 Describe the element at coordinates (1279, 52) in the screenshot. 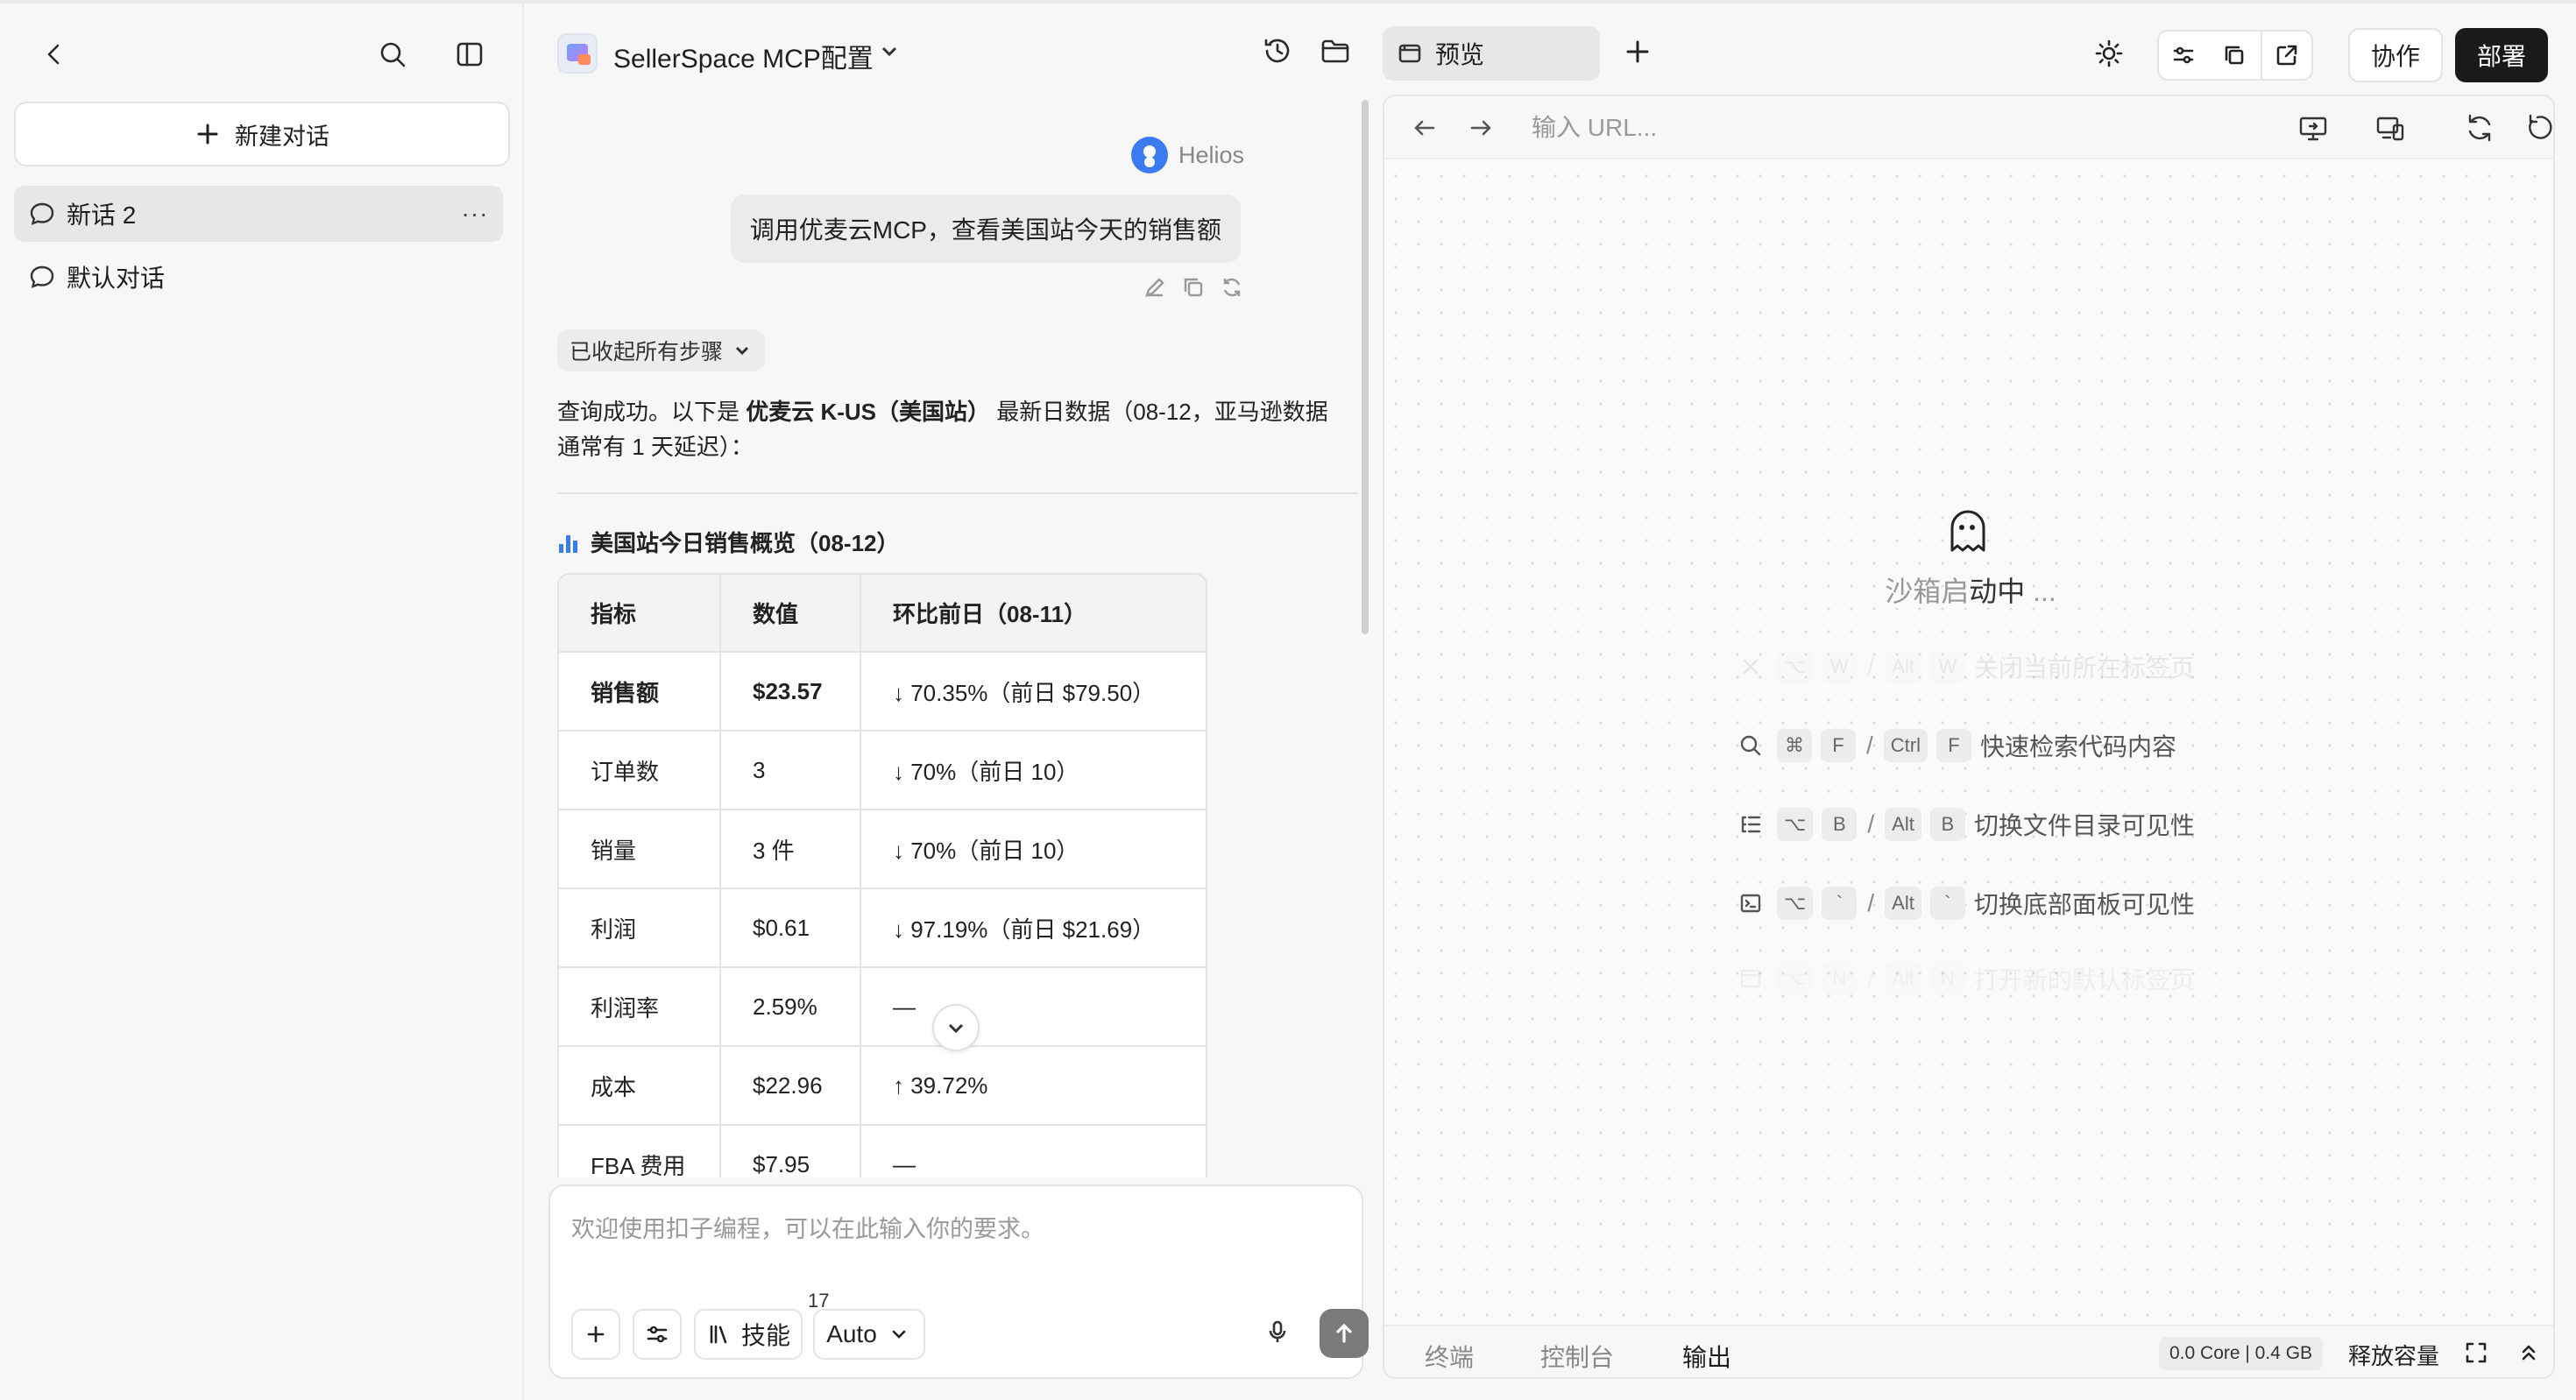

I see `history-icon` at that location.